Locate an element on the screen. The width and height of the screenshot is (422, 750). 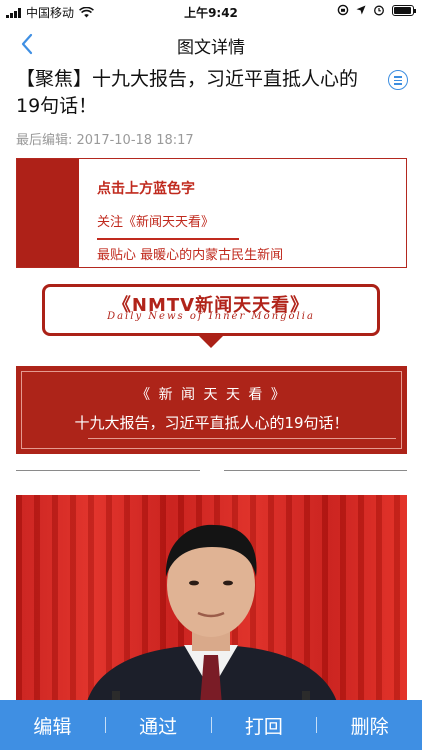
edit-button: 编辑 is located at coordinates (52, 725).